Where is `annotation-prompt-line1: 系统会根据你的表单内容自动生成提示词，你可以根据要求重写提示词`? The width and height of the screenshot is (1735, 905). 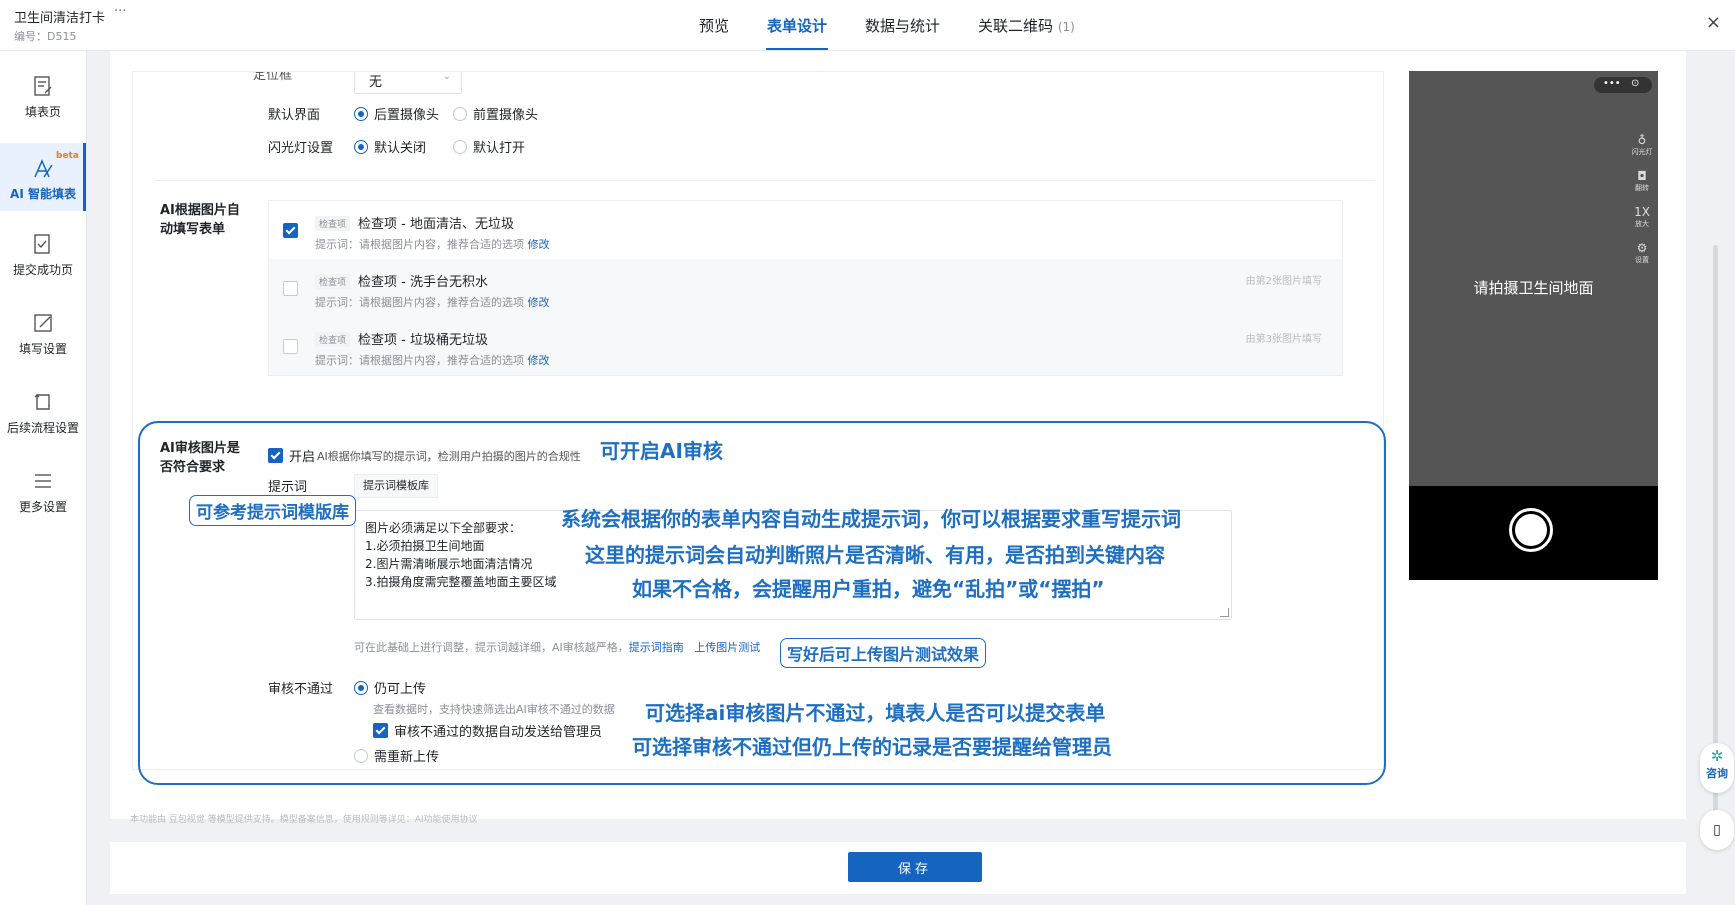
annotation-prompt-line1: 系统会根据你的表单内容自动生成提示词，你可以根据要求重写提示词 is located at coordinates (871, 519).